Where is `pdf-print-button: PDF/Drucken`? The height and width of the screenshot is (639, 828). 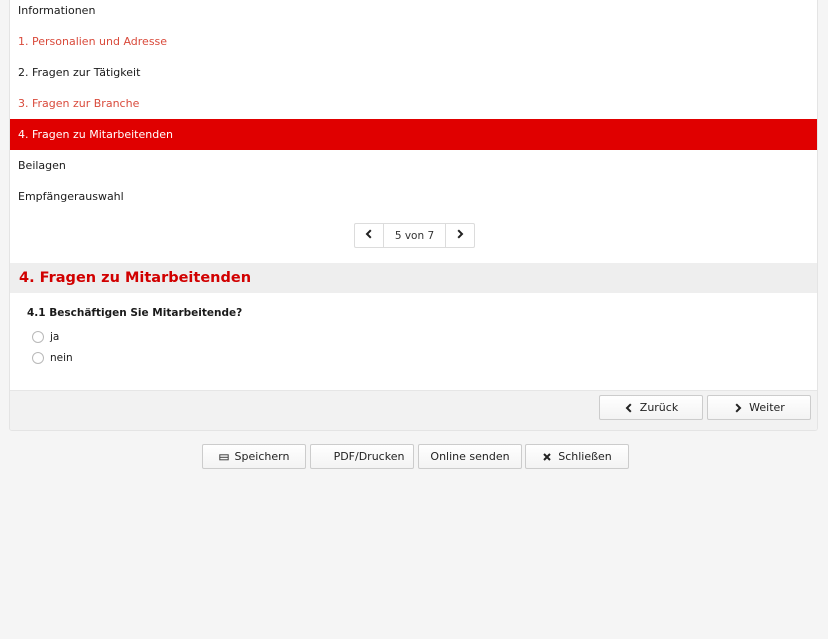 pdf-print-button: PDF/Drucken is located at coordinates (362, 456).